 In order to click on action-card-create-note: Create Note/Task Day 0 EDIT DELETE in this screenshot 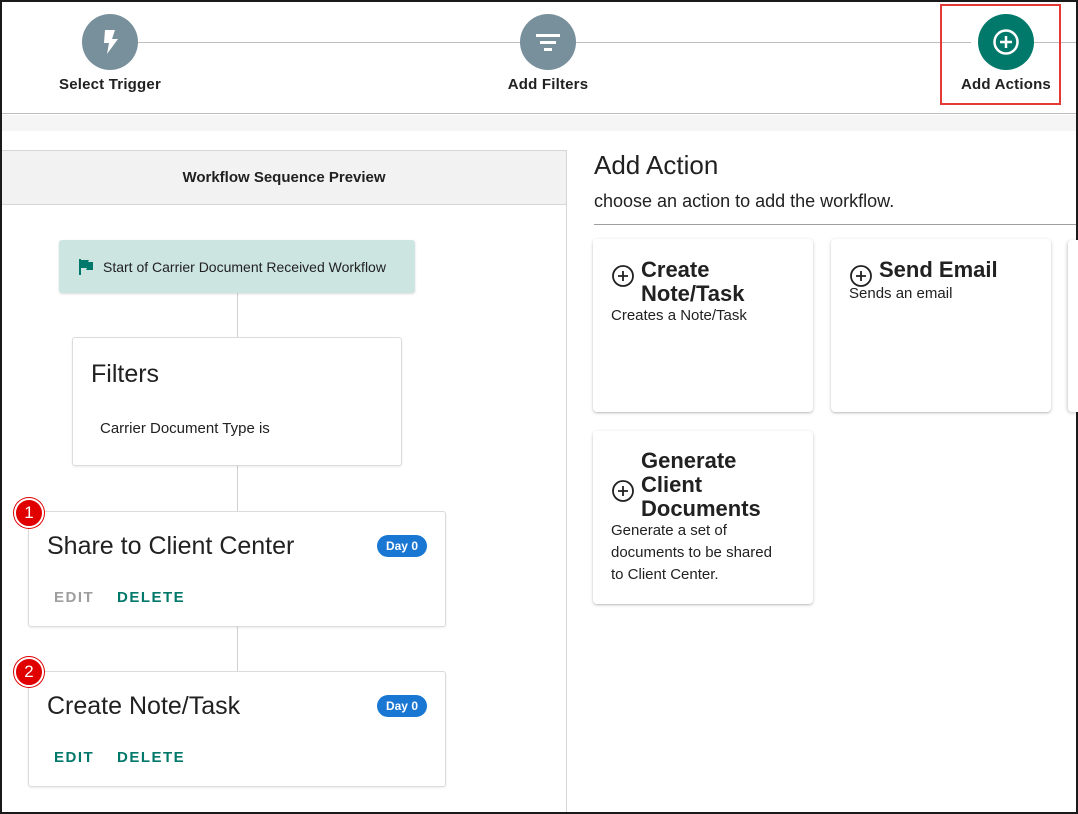, I will do `click(237, 729)`.